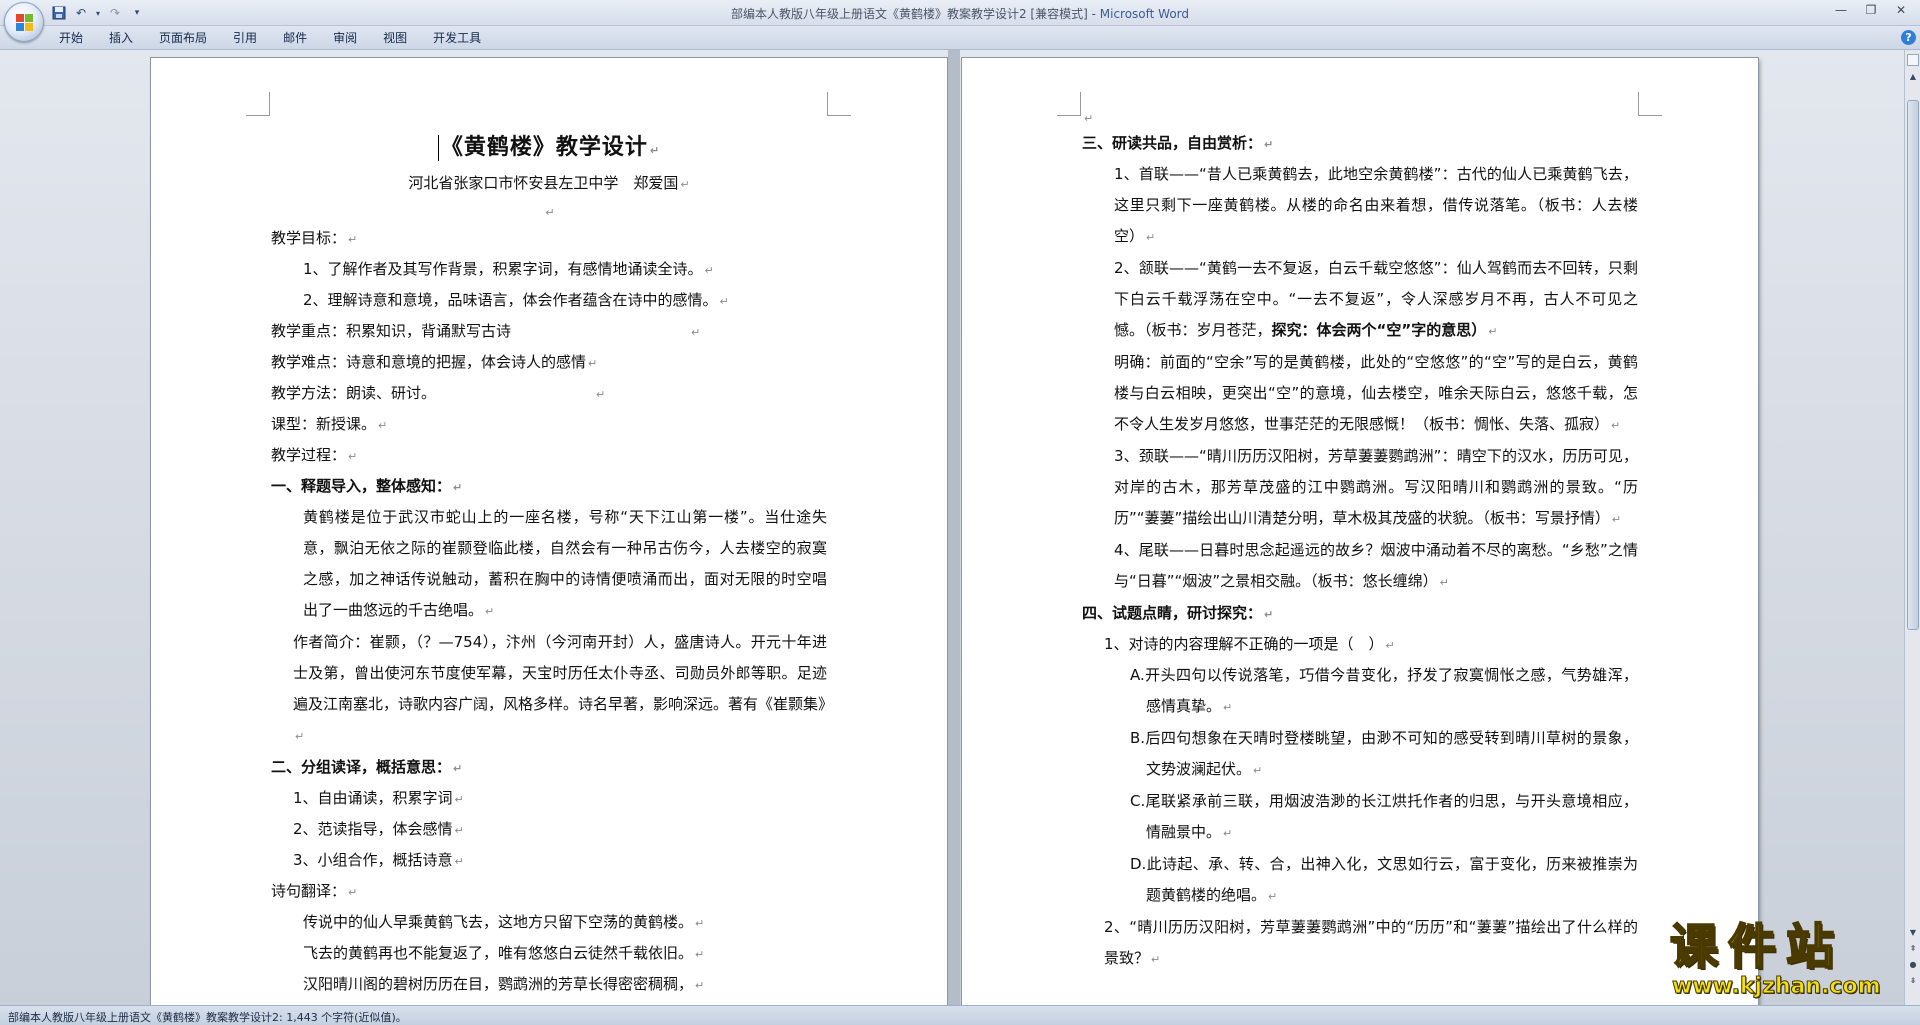 The height and width of the screenshot is (1025, 1920). What do you see at coordinates (549, 331) in the screenshot?
I see `focus-line: 教学重点：积累知识，背诵默写古诗 ↵` at bounding box center [549, 331].